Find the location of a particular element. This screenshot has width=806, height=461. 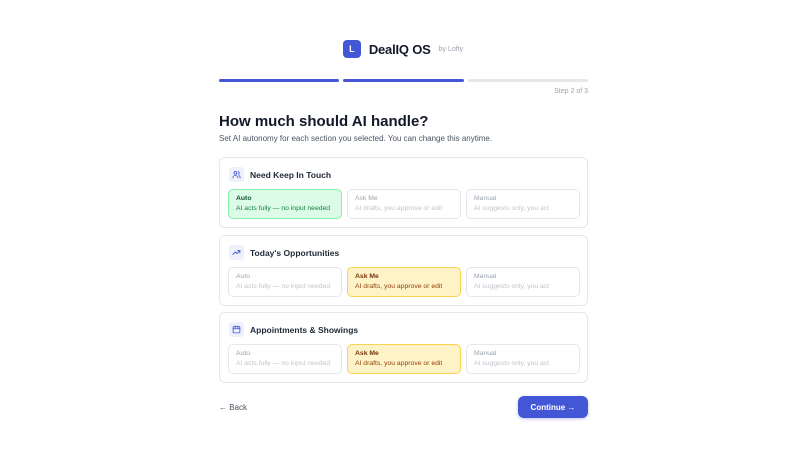

brand-header: L DealIQ OS by Lofty is located at coordinates (403, 49).